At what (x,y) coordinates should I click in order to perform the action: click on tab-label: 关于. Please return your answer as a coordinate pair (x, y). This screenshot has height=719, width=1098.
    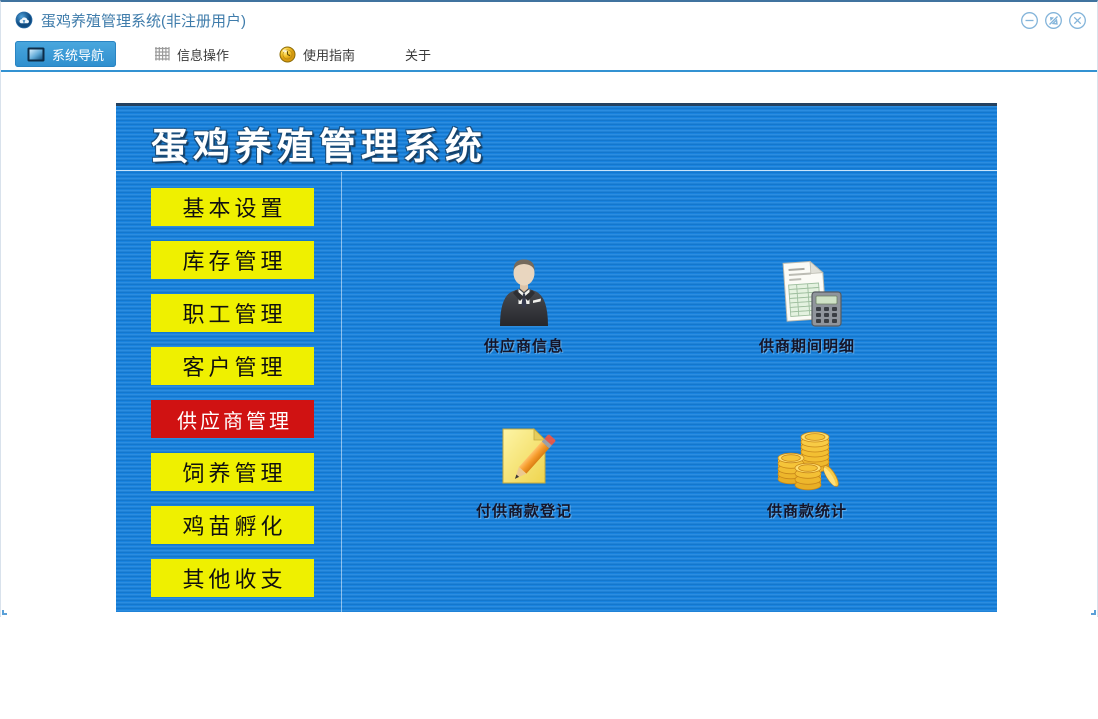
    Looking at the image, I should click on (418, 55).